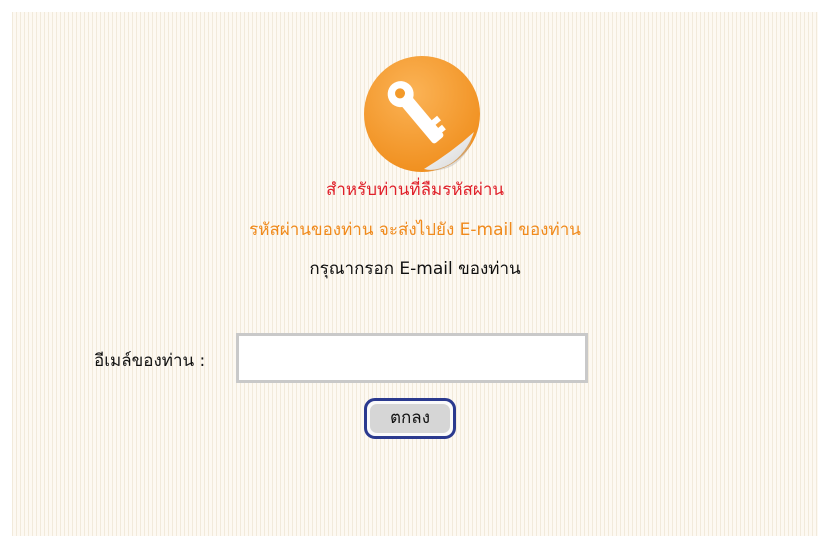  What do you see at coordinates (415, 190) in the screenshot?
I see `forgot-password-title: สำหรับท่านที่ลืมรหัสผ่าน` at bounding box center [415, 190].